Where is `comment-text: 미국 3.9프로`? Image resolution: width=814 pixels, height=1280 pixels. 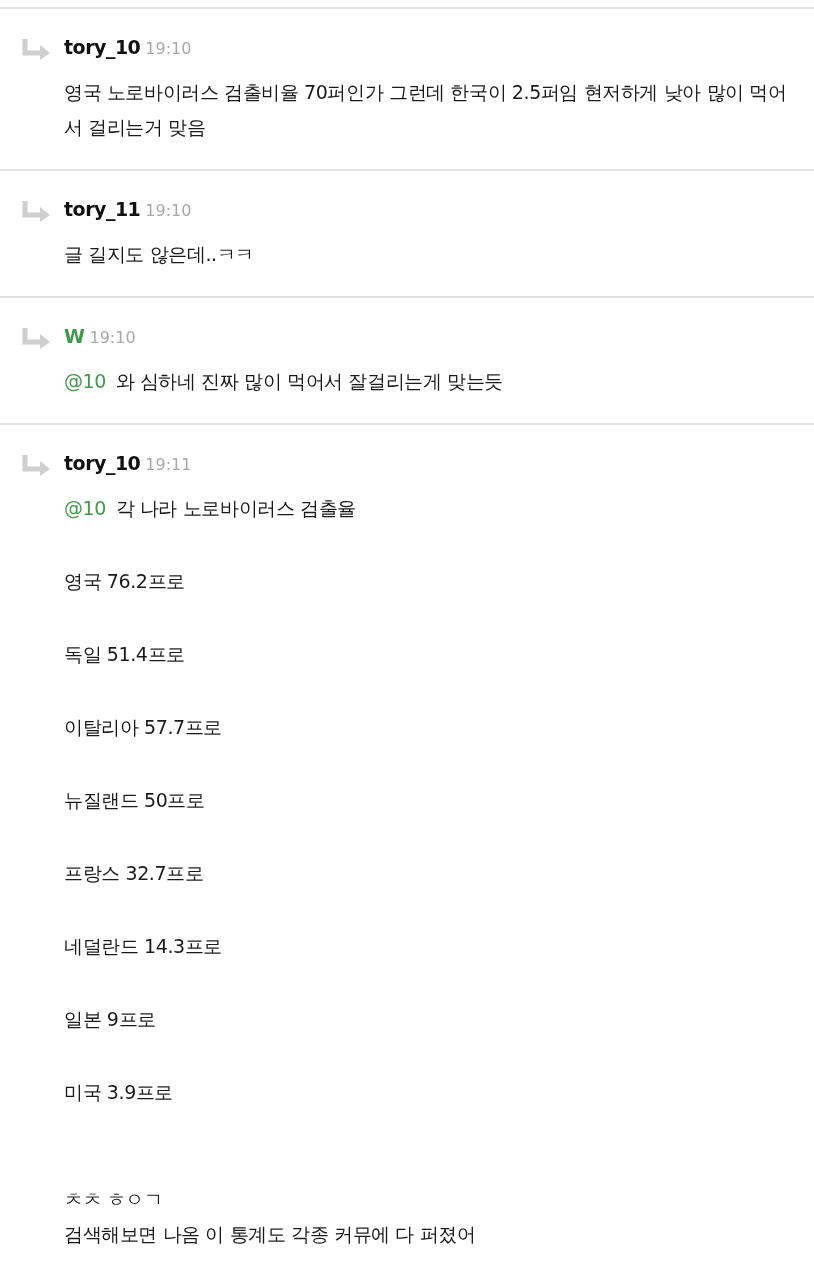
comment-text: 미국 3.9프로 is located at coordinates (119, 1092).